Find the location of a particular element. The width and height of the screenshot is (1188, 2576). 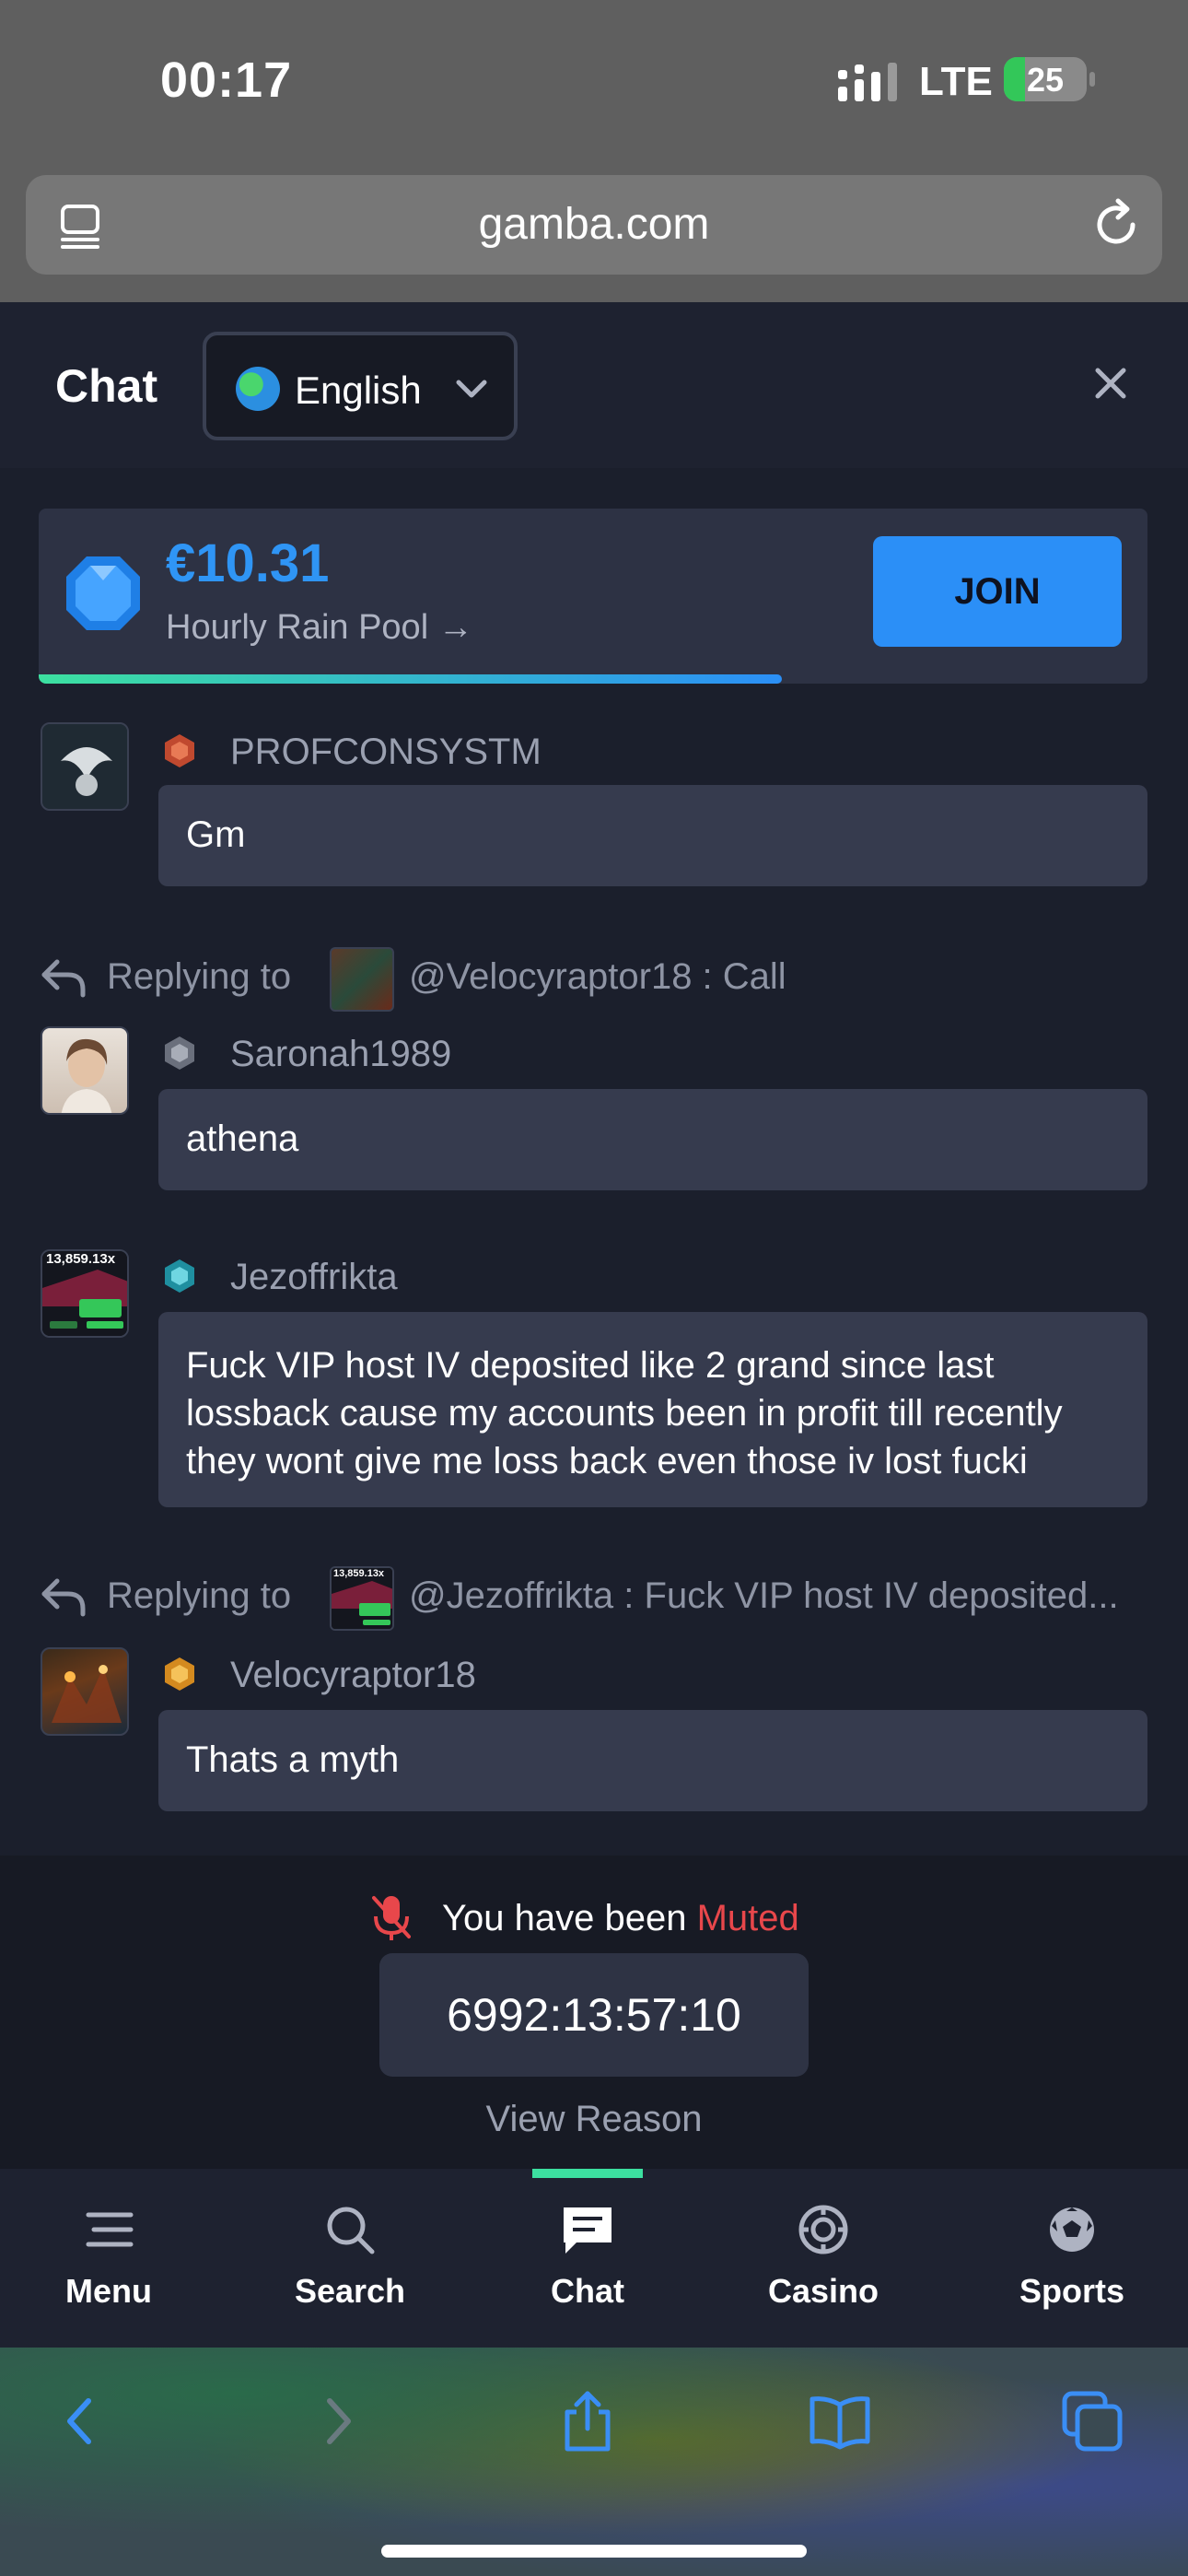

mute-timer: 6992:13:57:10 is located at coordinates (594, 2015).